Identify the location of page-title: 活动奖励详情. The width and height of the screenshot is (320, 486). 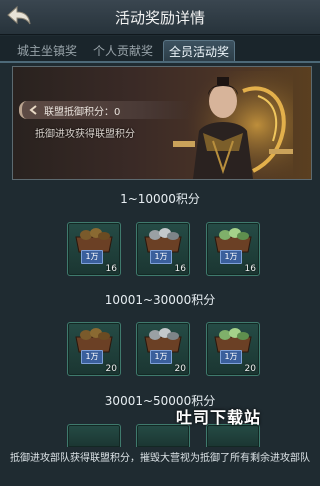
(159, 18).